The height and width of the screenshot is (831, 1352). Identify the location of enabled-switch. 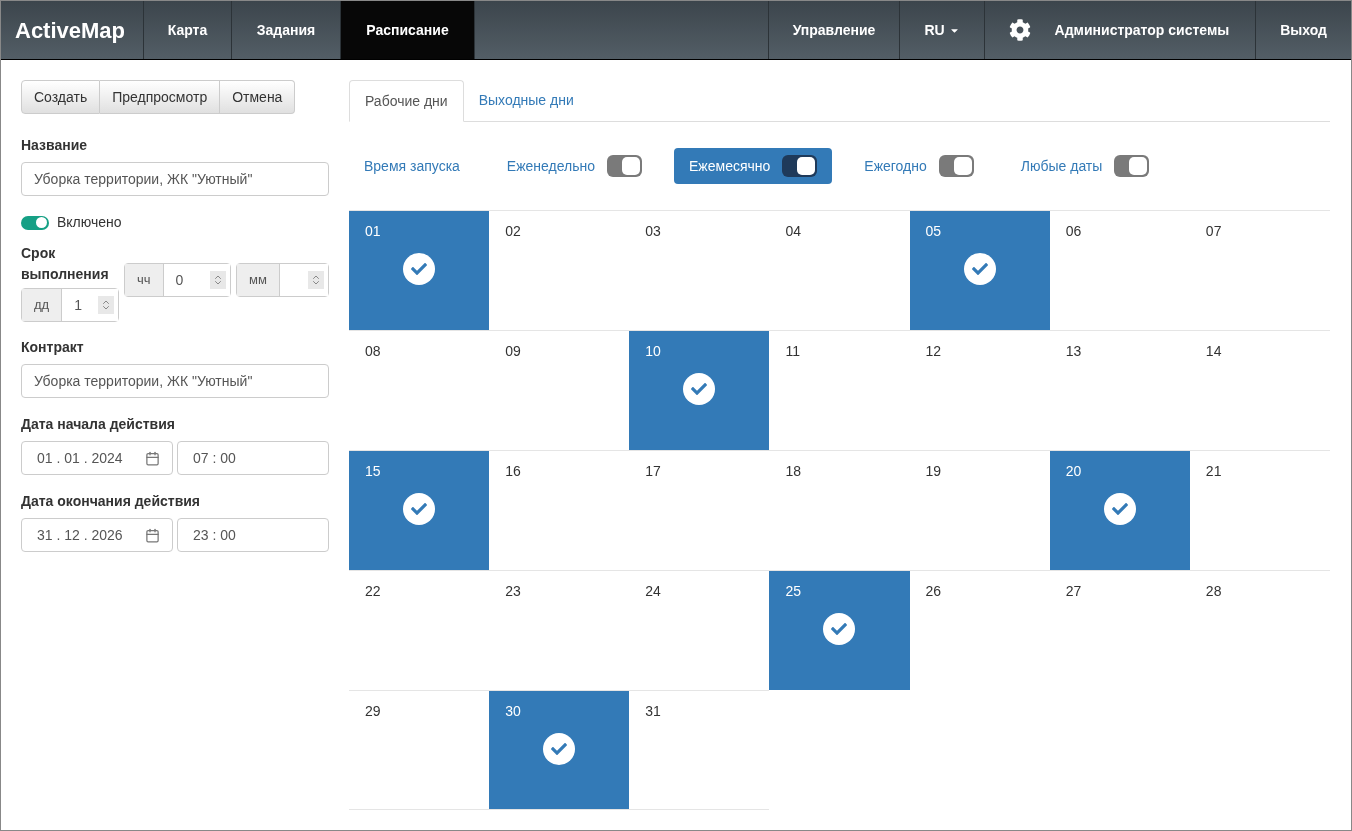
(35, 222).